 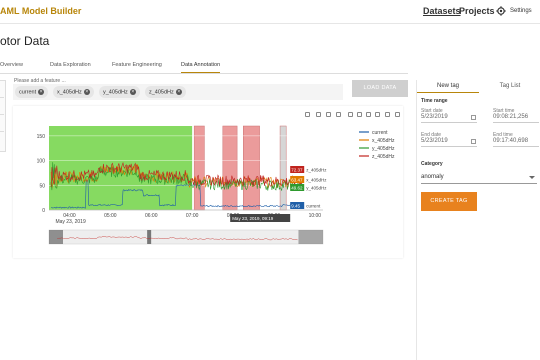 What do you see at coordinates (283, 168) in the screenshot?
I see `annotation-region-selected` at bounding box center [283, 168].